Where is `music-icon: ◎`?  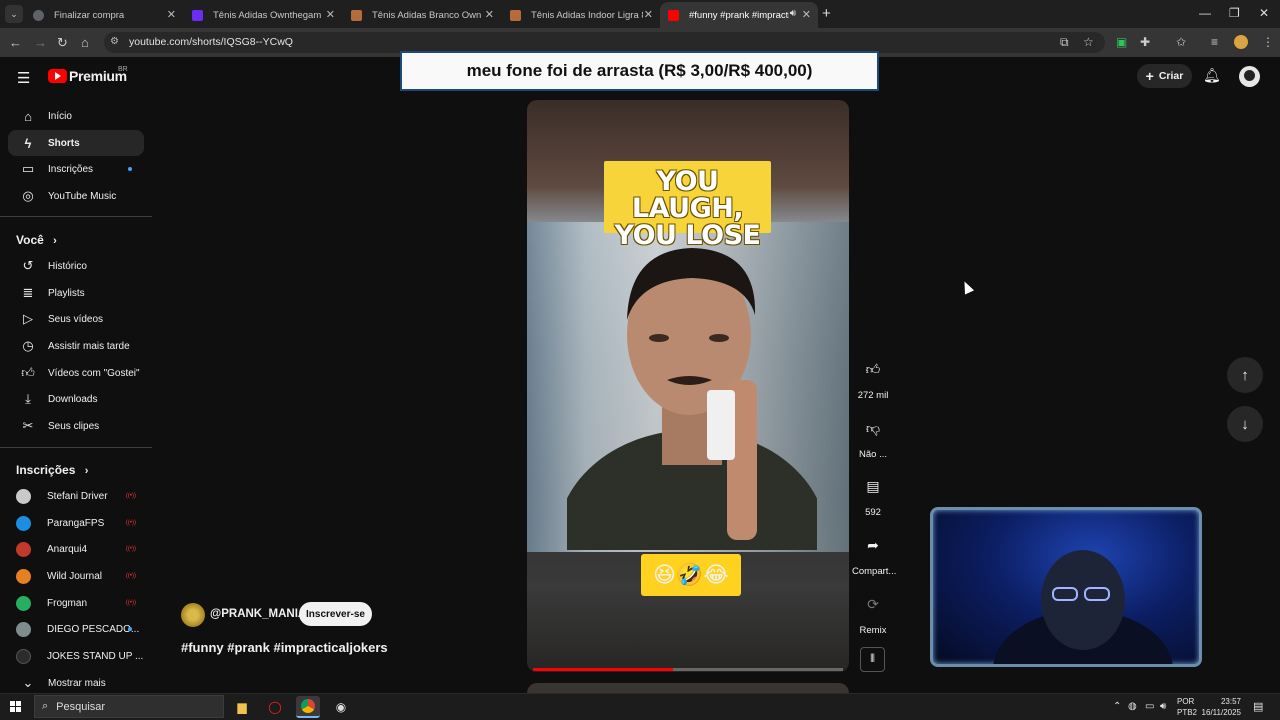
music-icon: ◎ is located at coordinates (28, 195).